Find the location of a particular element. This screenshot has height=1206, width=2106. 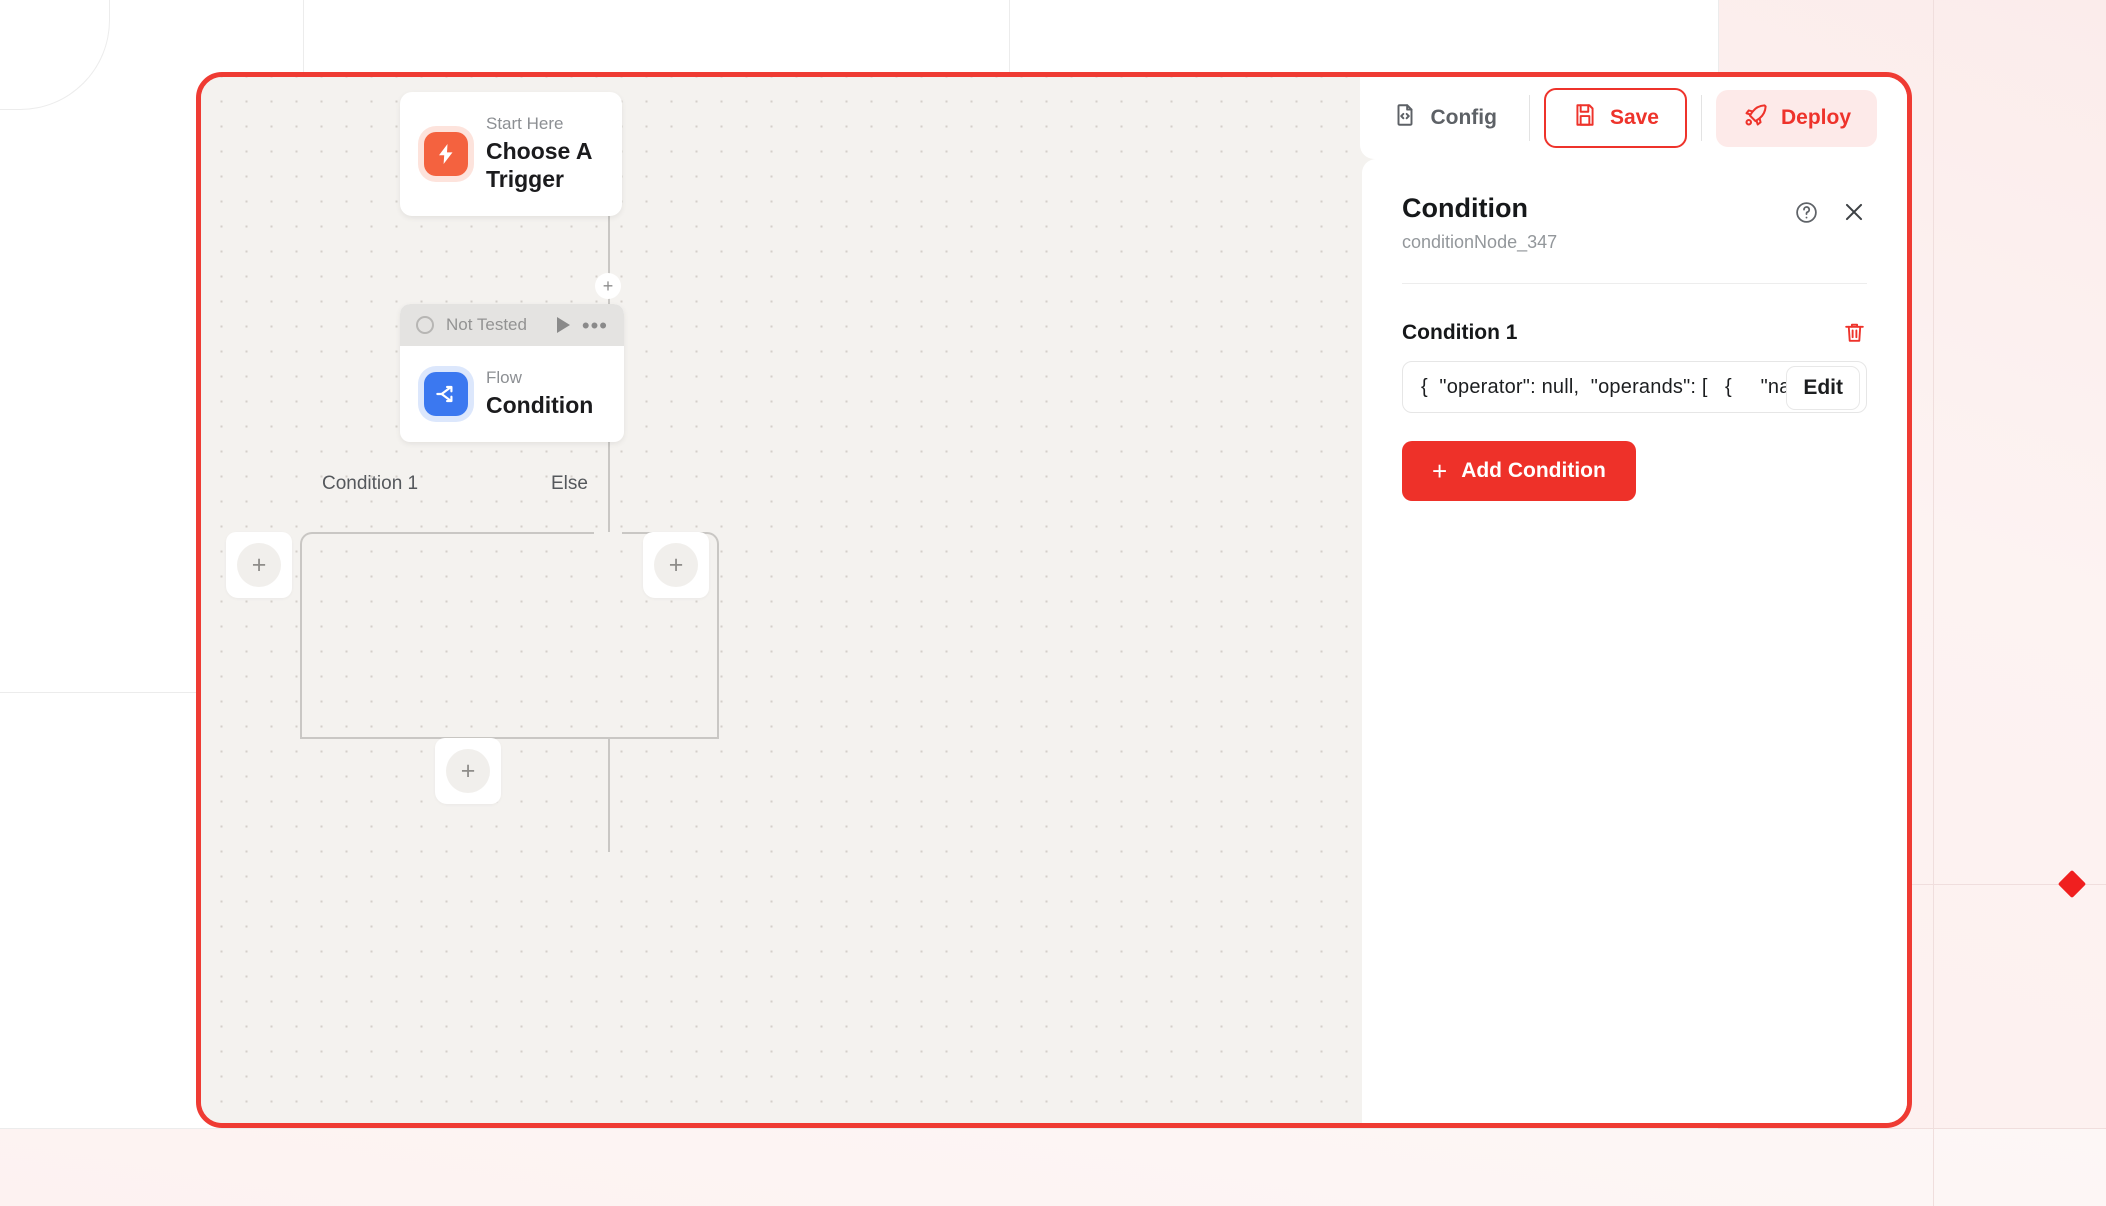

trigger-node-kicker: Start Here is located at coordinates (525, 123).